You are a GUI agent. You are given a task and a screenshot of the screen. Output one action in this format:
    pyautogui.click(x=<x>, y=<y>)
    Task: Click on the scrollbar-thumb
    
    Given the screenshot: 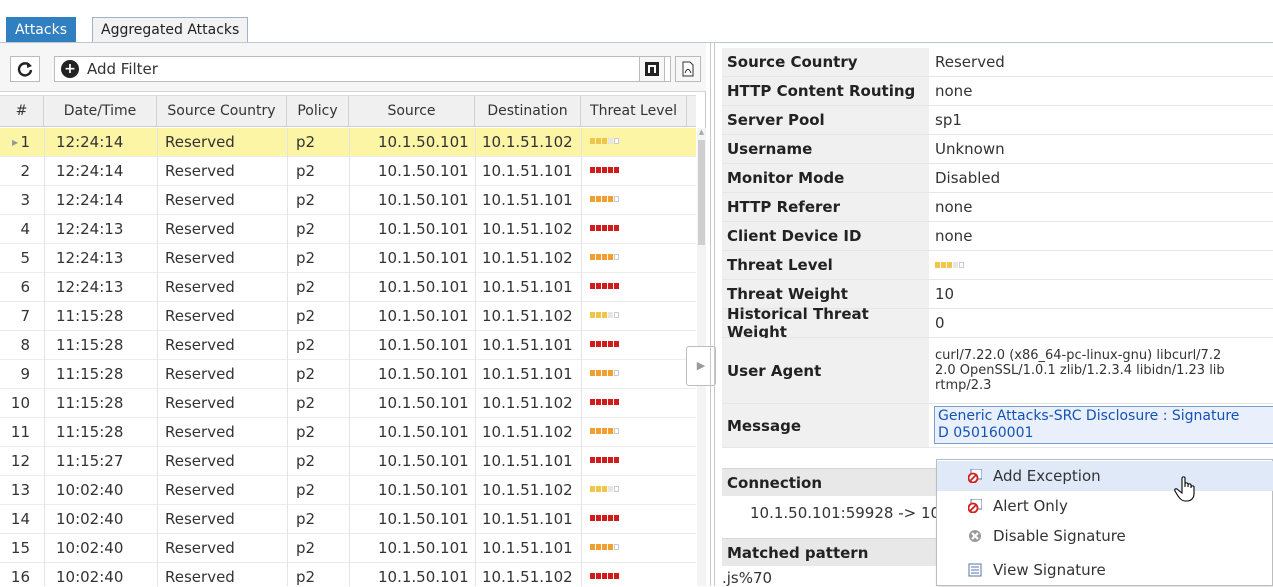 What is the action you would take?
    pyautogui.click(x=701, y=192)
    